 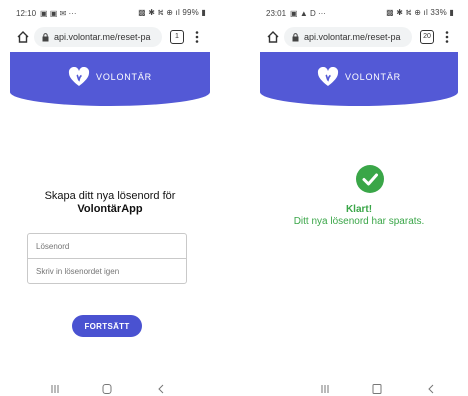 I want to click on status-system: ▩ ✱ ⛕ ⊕ ıl 33% ▮, so click(x=420, y=12).